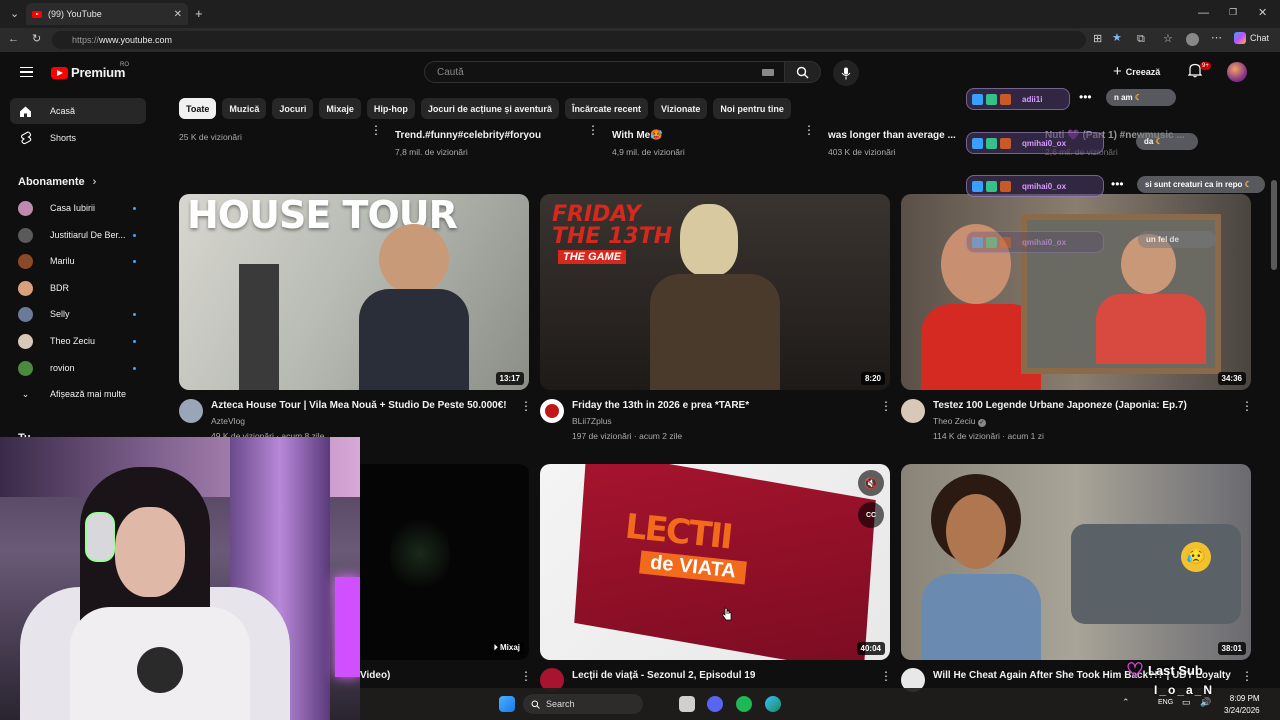 The width and height of the screenshot is (1280, 720). What do you see at coordinates (1136, 71) in the screenshot?
I see `create-button: + Creează` at bounding box center [1136, 71].